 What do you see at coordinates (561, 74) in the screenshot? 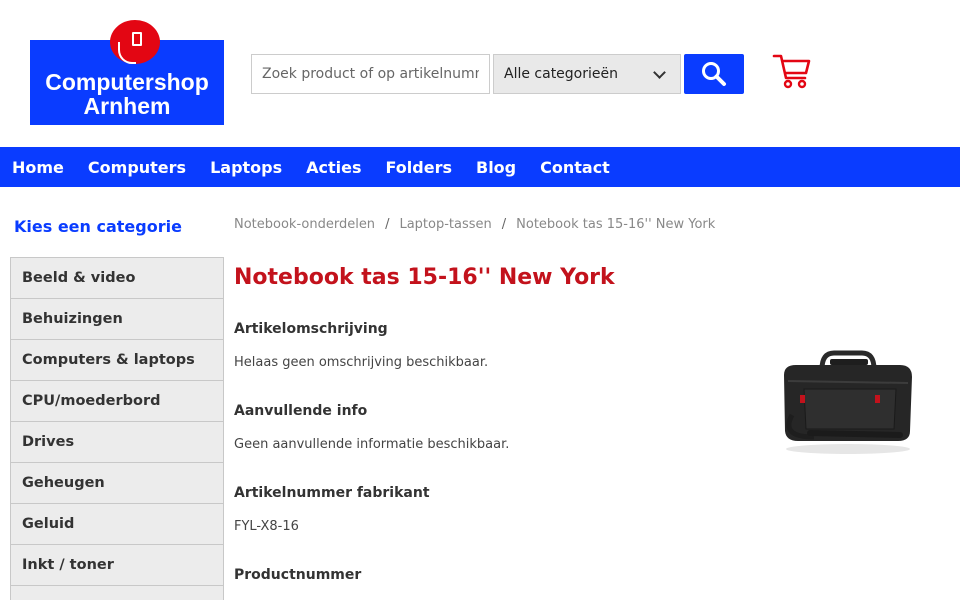
I see `category-select-value: Alle categorieën` at bounding box center [561, 74].